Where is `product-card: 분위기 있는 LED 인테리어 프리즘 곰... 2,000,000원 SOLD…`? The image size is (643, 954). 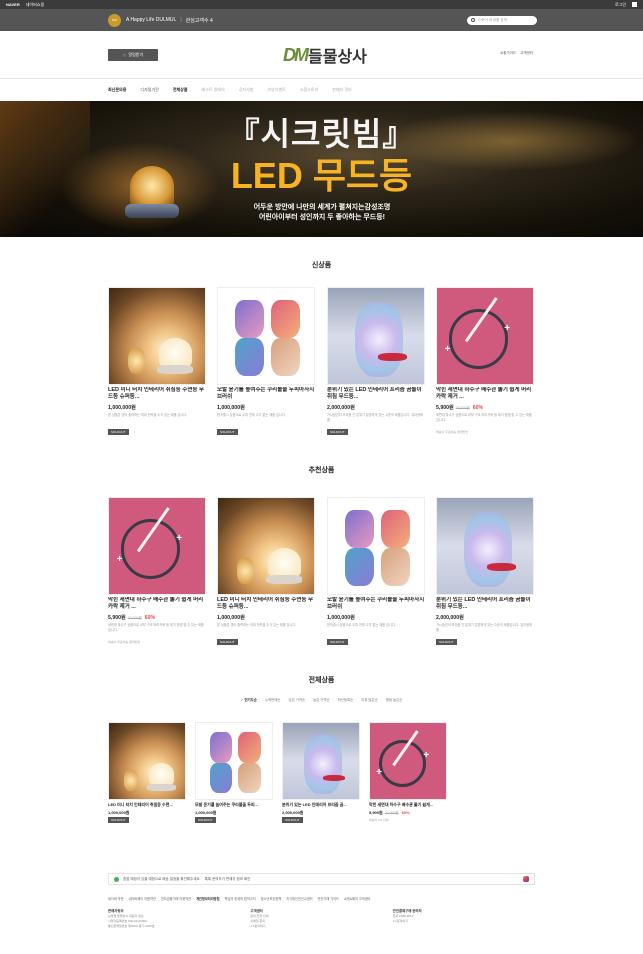
product-card: 분위기 있는 LED 인테리어 프리즘 곰... 2,000,000원 SOLD… is located at coordinates (321, 772).